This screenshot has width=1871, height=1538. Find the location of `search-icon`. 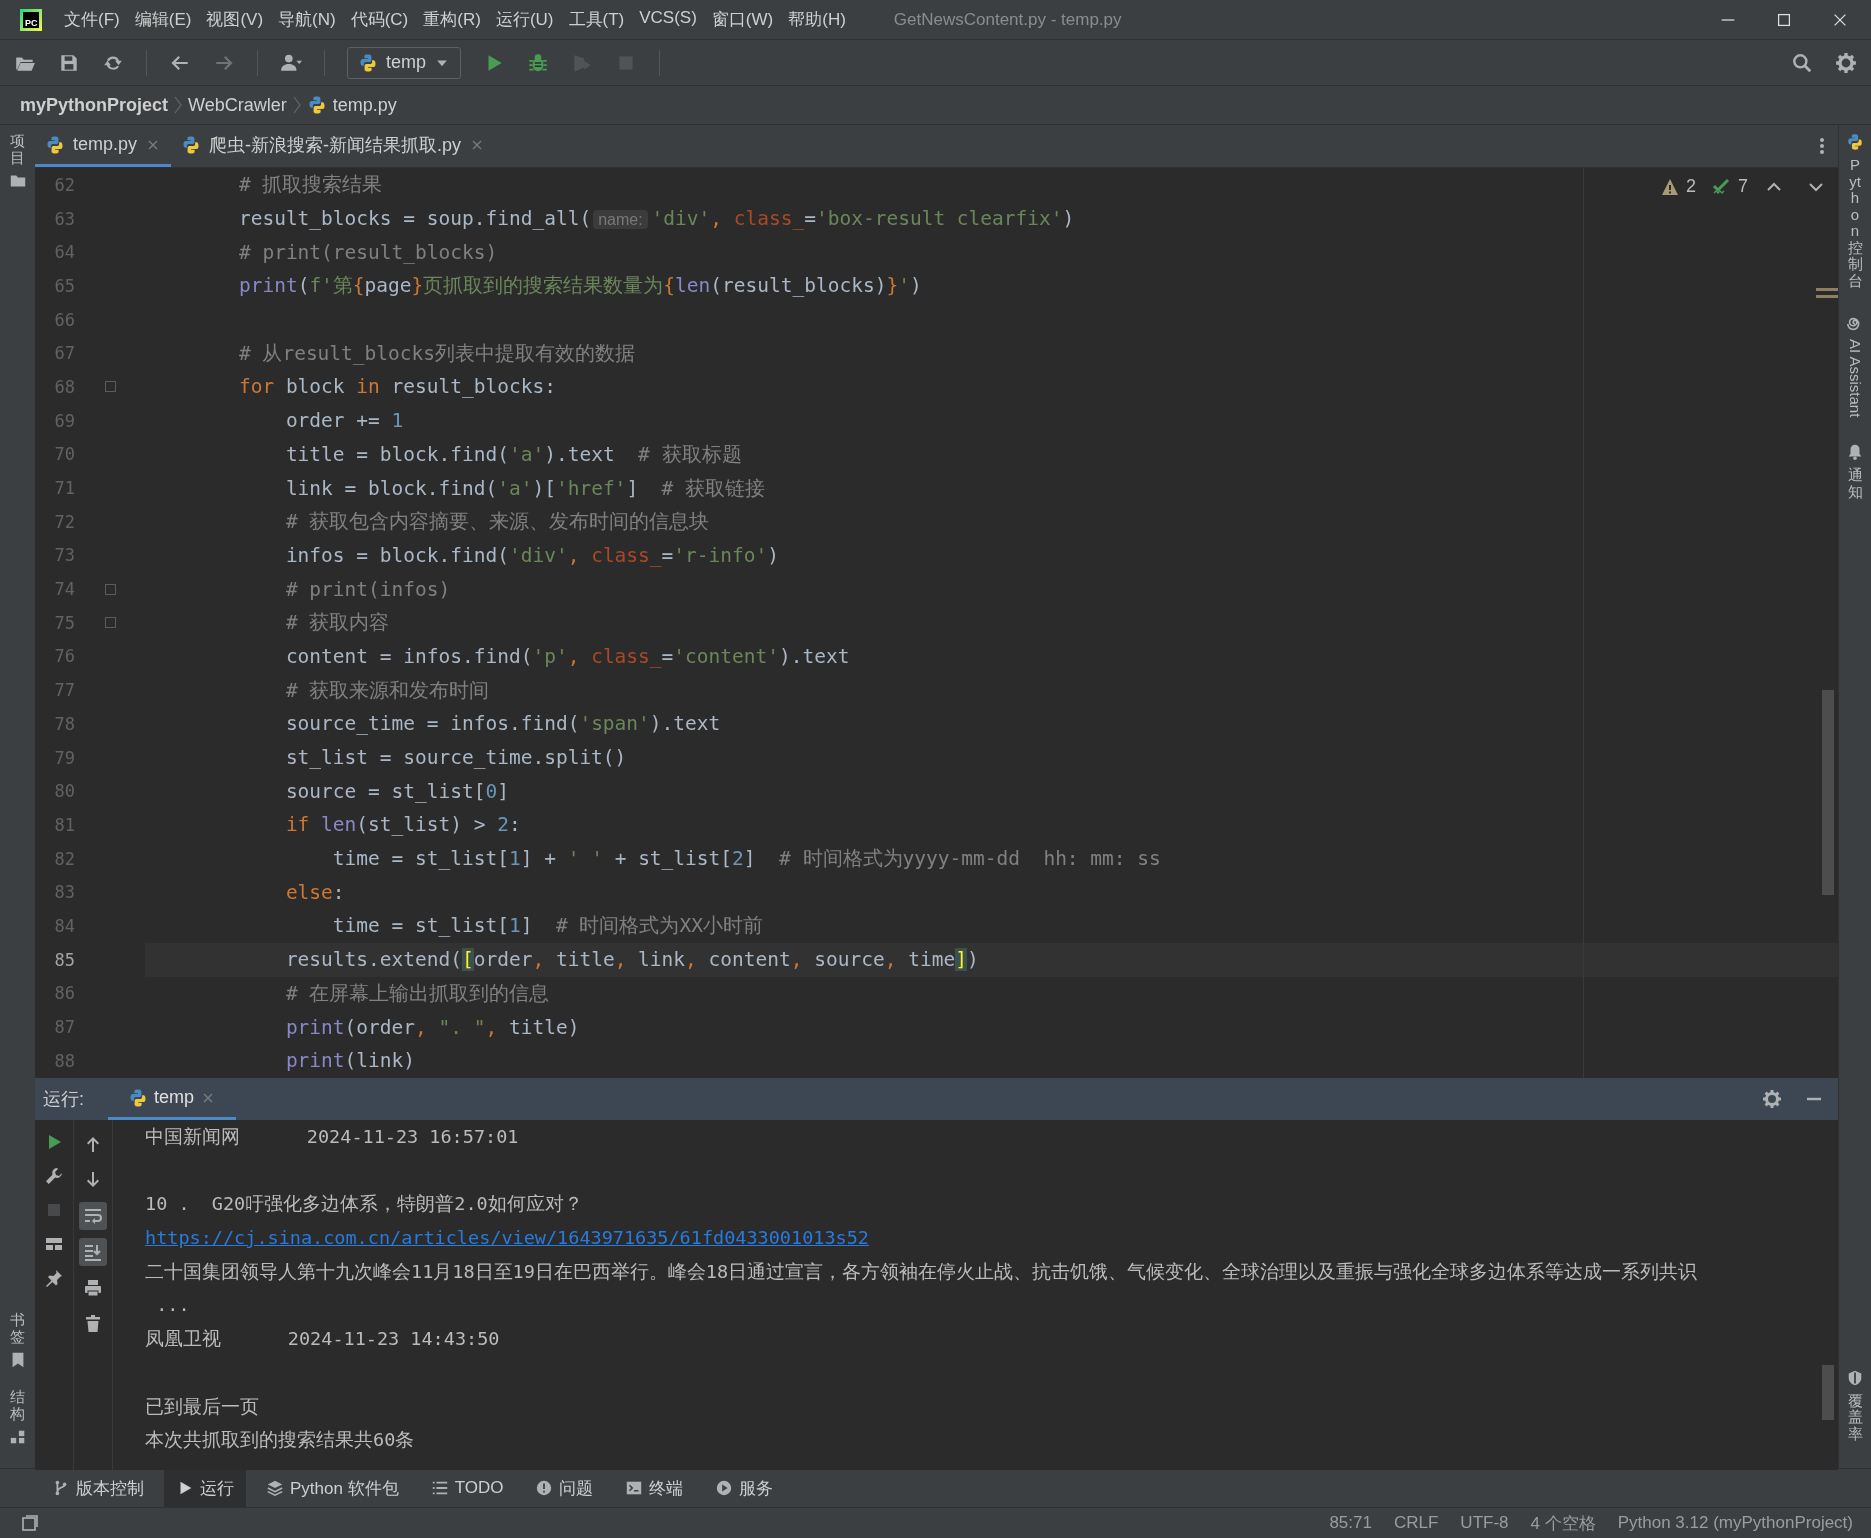

search-icon is located at coordinates (1802, 62).